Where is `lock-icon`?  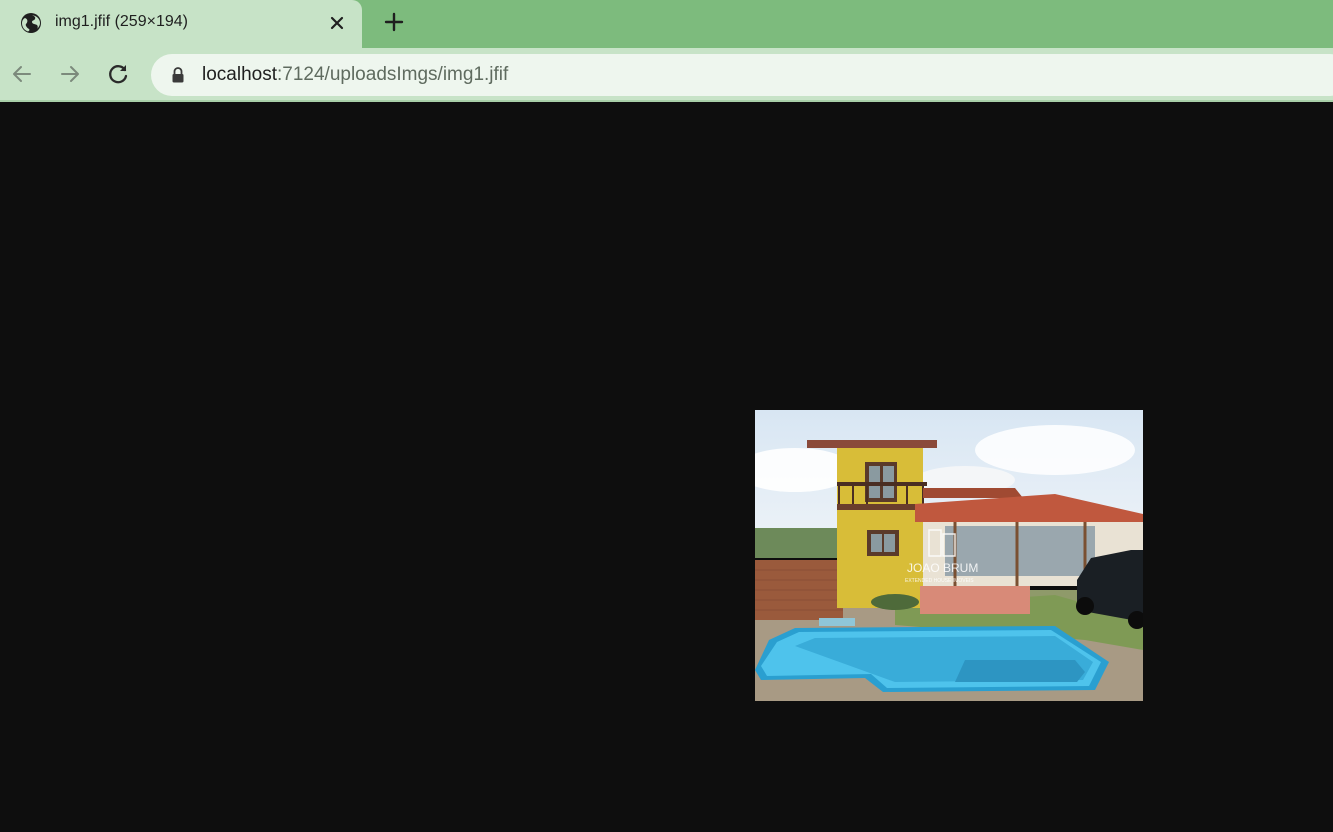 lock-icon is located at coordinates (178, 75).